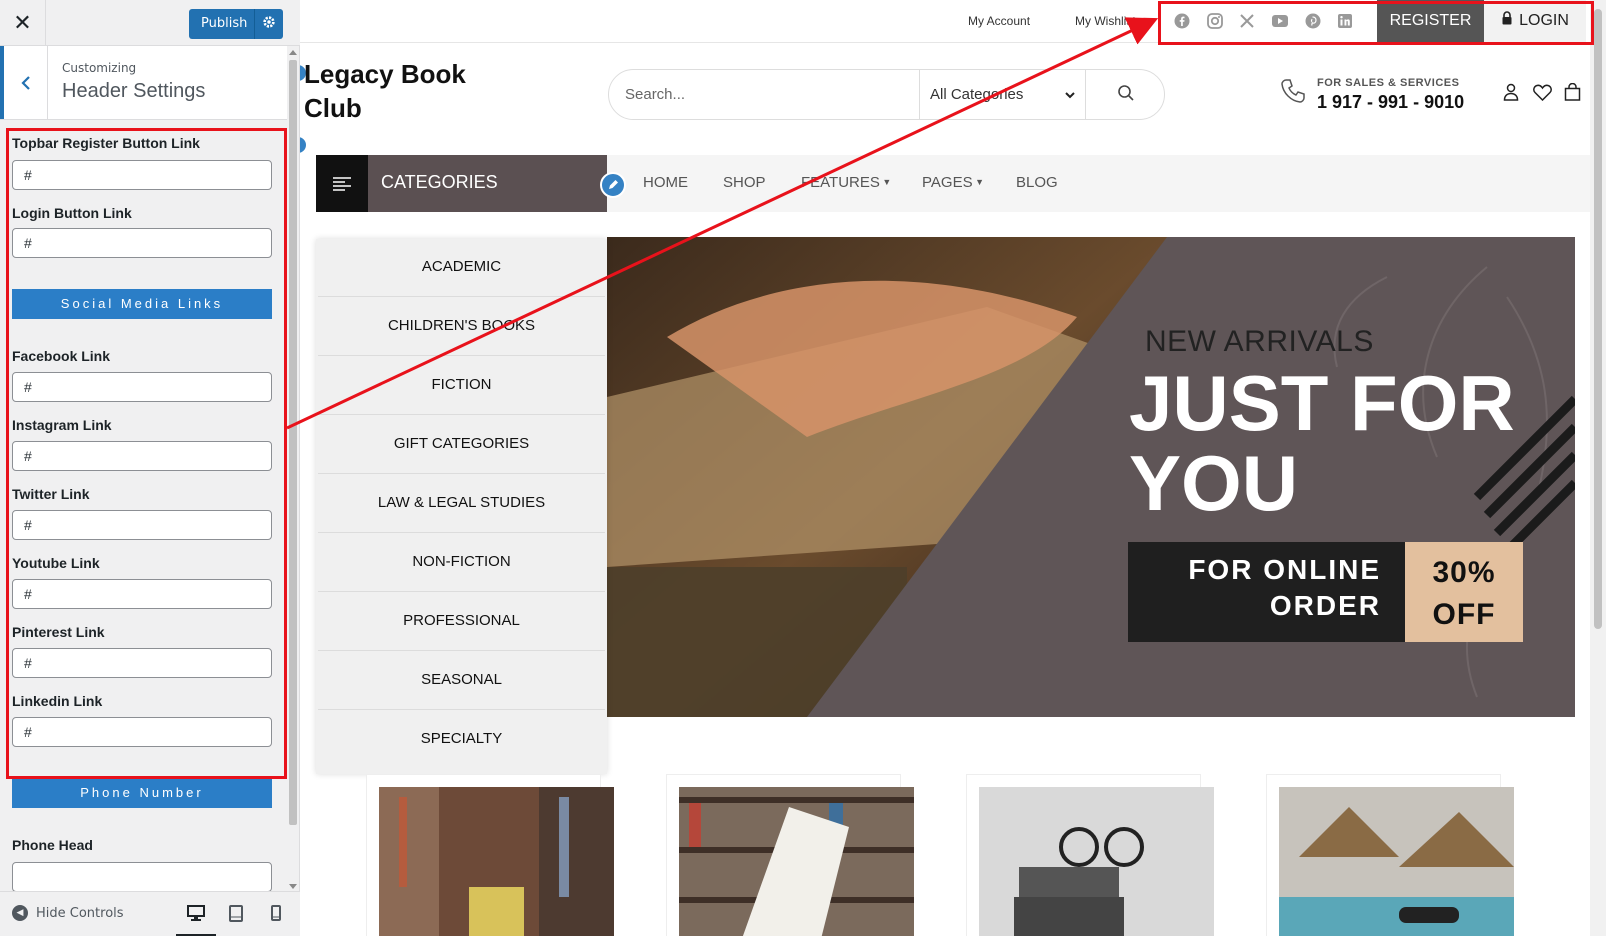  What do you see at coordinates (142, 793) in the screenshot?
I see `phone-number-button: Phone Number` at bounding box center [142, 793].